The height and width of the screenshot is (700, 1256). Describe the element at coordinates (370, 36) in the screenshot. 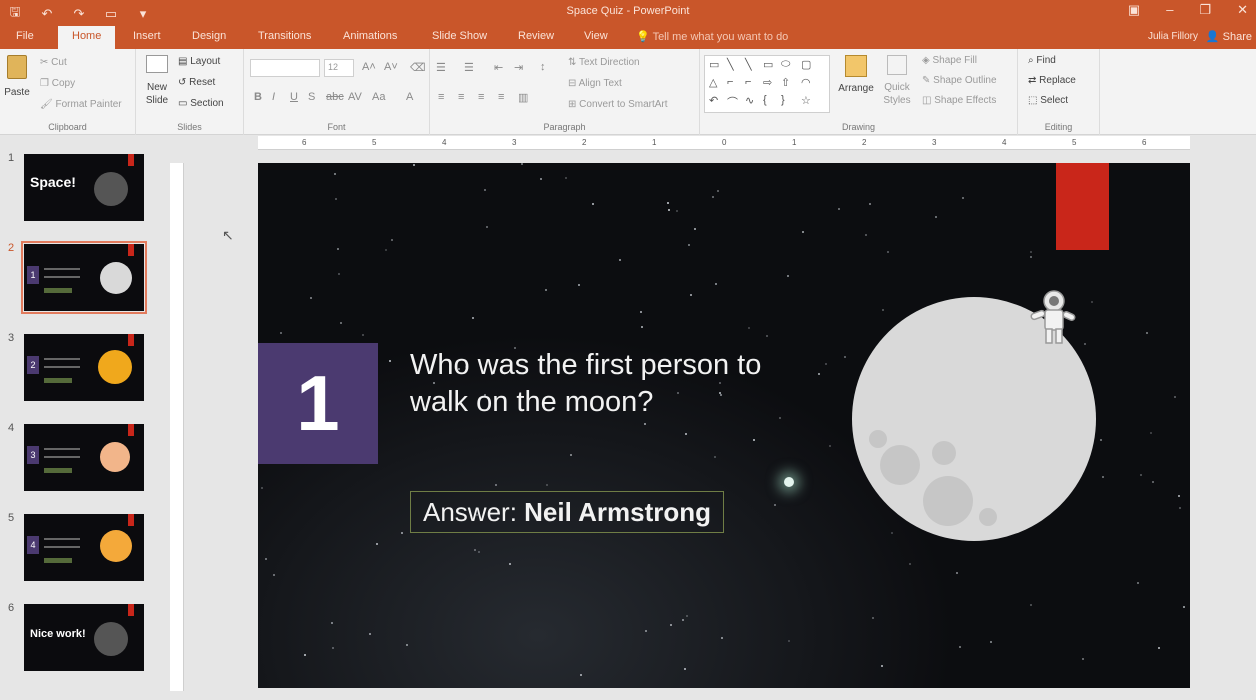

I see `tab-animations: Animations` at that location.